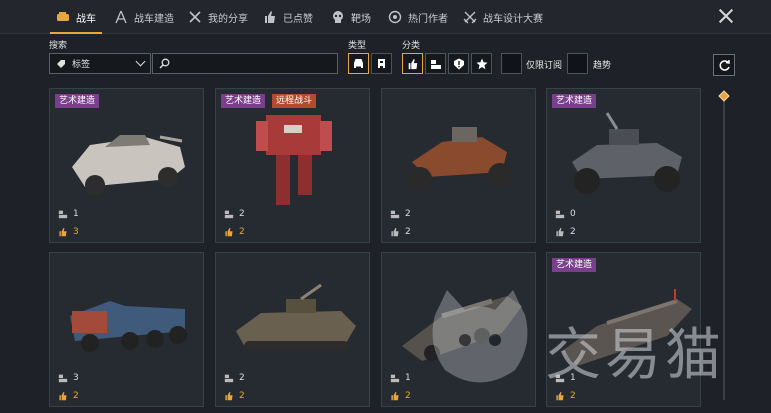 The height and width of the screenshot is (413, 771). I want to click on search-icon, so click(164, 63).